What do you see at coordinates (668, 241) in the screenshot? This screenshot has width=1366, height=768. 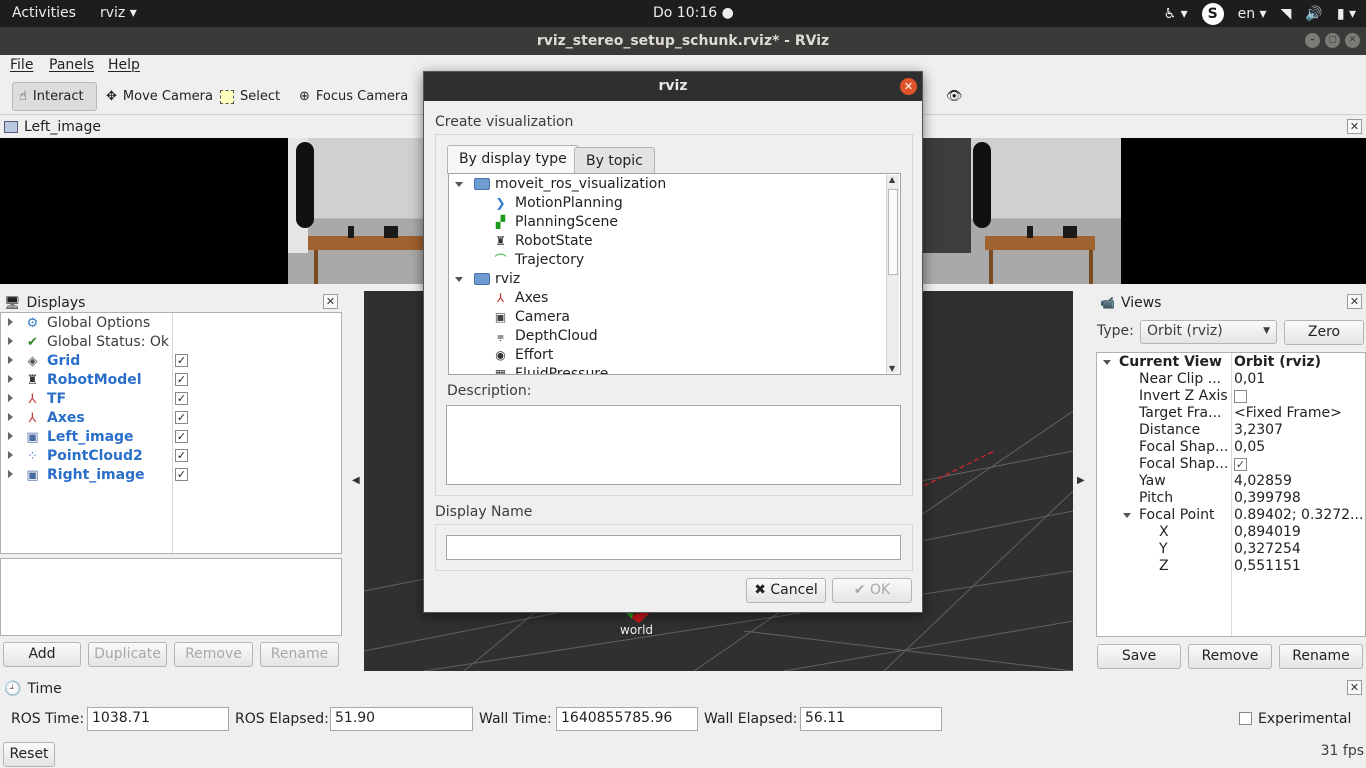 I see `tree-item: ♜ RobotState` at bounding box center [668, 241].